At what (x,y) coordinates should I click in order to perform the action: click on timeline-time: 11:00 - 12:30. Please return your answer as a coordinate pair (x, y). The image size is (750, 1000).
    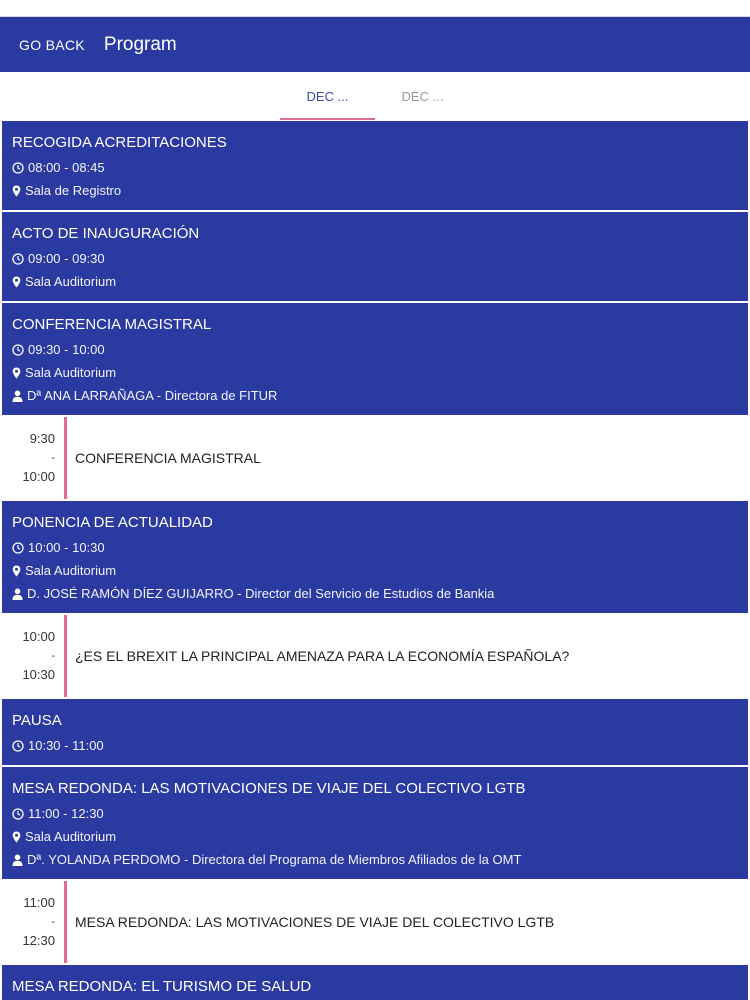
    Looking at the image, I should click on (32, 922).